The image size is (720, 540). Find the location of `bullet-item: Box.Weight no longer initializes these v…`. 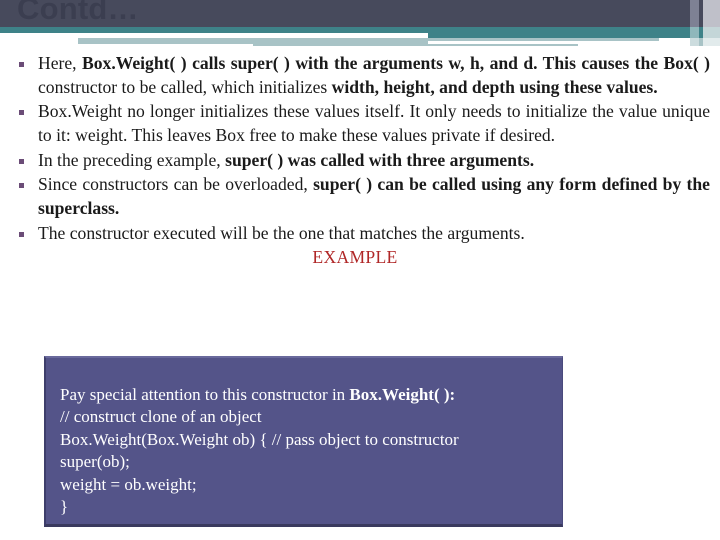

bullet-item: Box.Weight no longer initializes these v… is located at coordinates (360, 123).